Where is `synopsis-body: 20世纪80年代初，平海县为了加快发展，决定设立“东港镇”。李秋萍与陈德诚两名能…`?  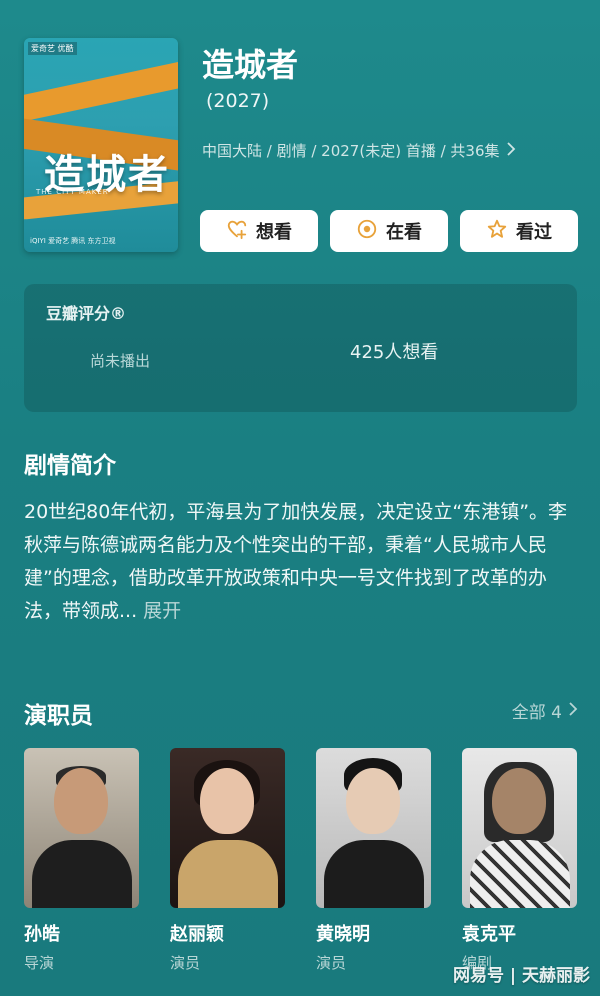
synopsis-body: 20世纪80年代初，平海县为了加快发展，决定设立“东港镇”。李秋萍与陈德诚两名能… is located at coordinates (296, 561).